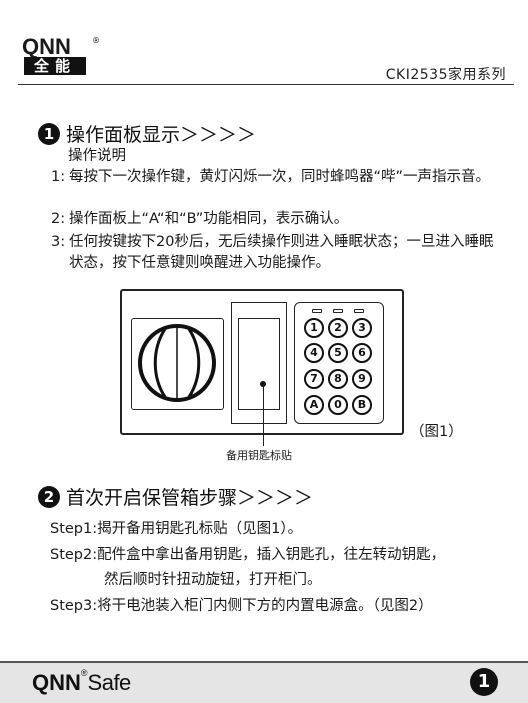  I want to click on section1-title: 操作面板显示＞＞＞＞, so click(161, 135).